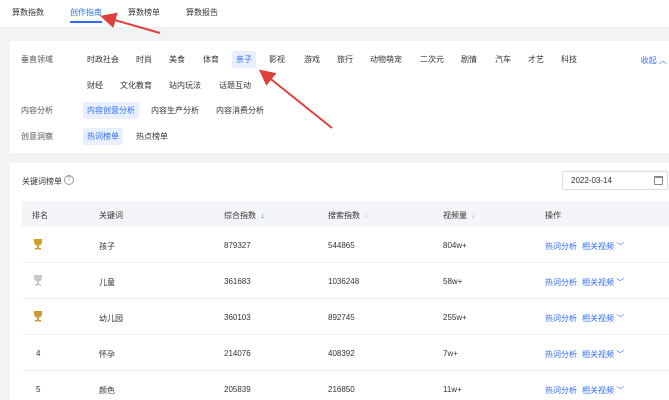 The image size is (669, 400). What do you see at coordinates (211, 59) in the screenshot?
I see `filter-tag: 体育` at bounding box center [211, 59].